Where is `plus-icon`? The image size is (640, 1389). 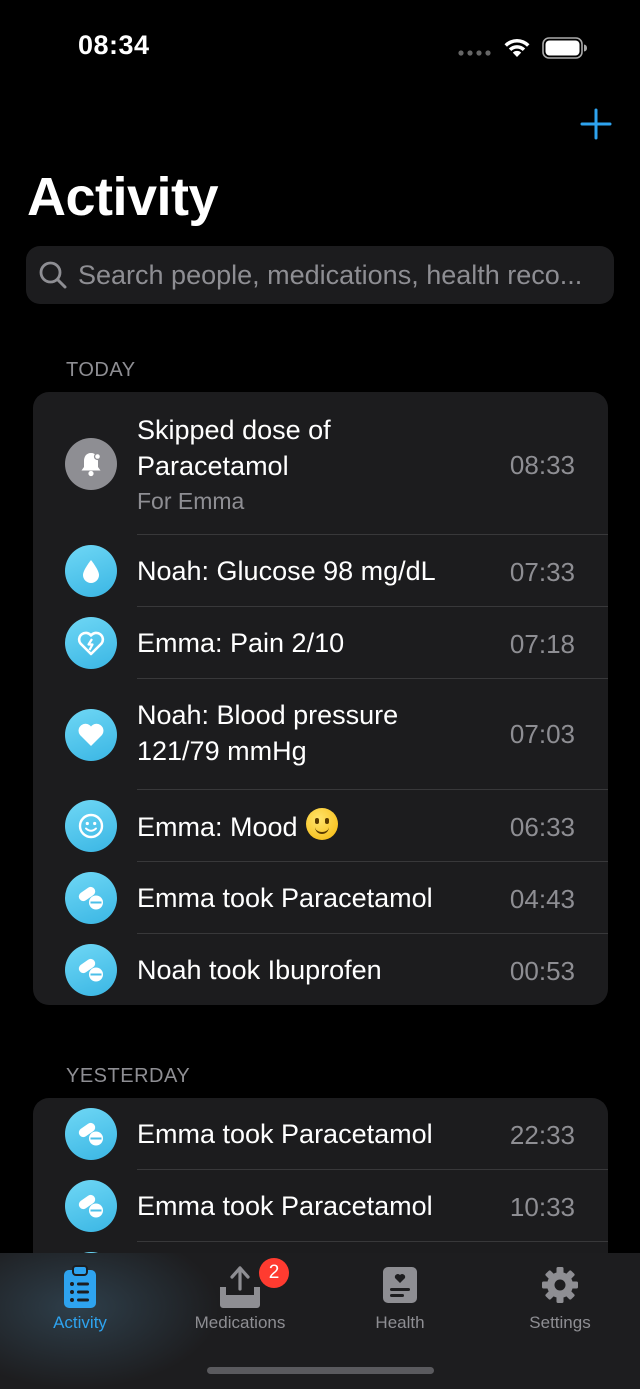
plus-icon is located at coordinates (596, 124).